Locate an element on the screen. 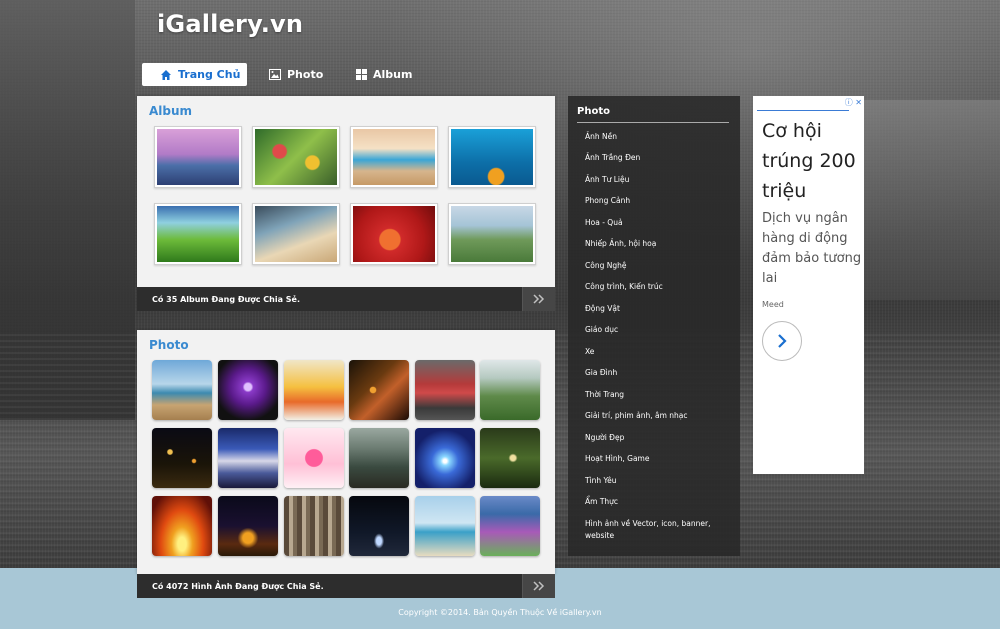  chevron-right-icon is located at coordinates (782, 341).